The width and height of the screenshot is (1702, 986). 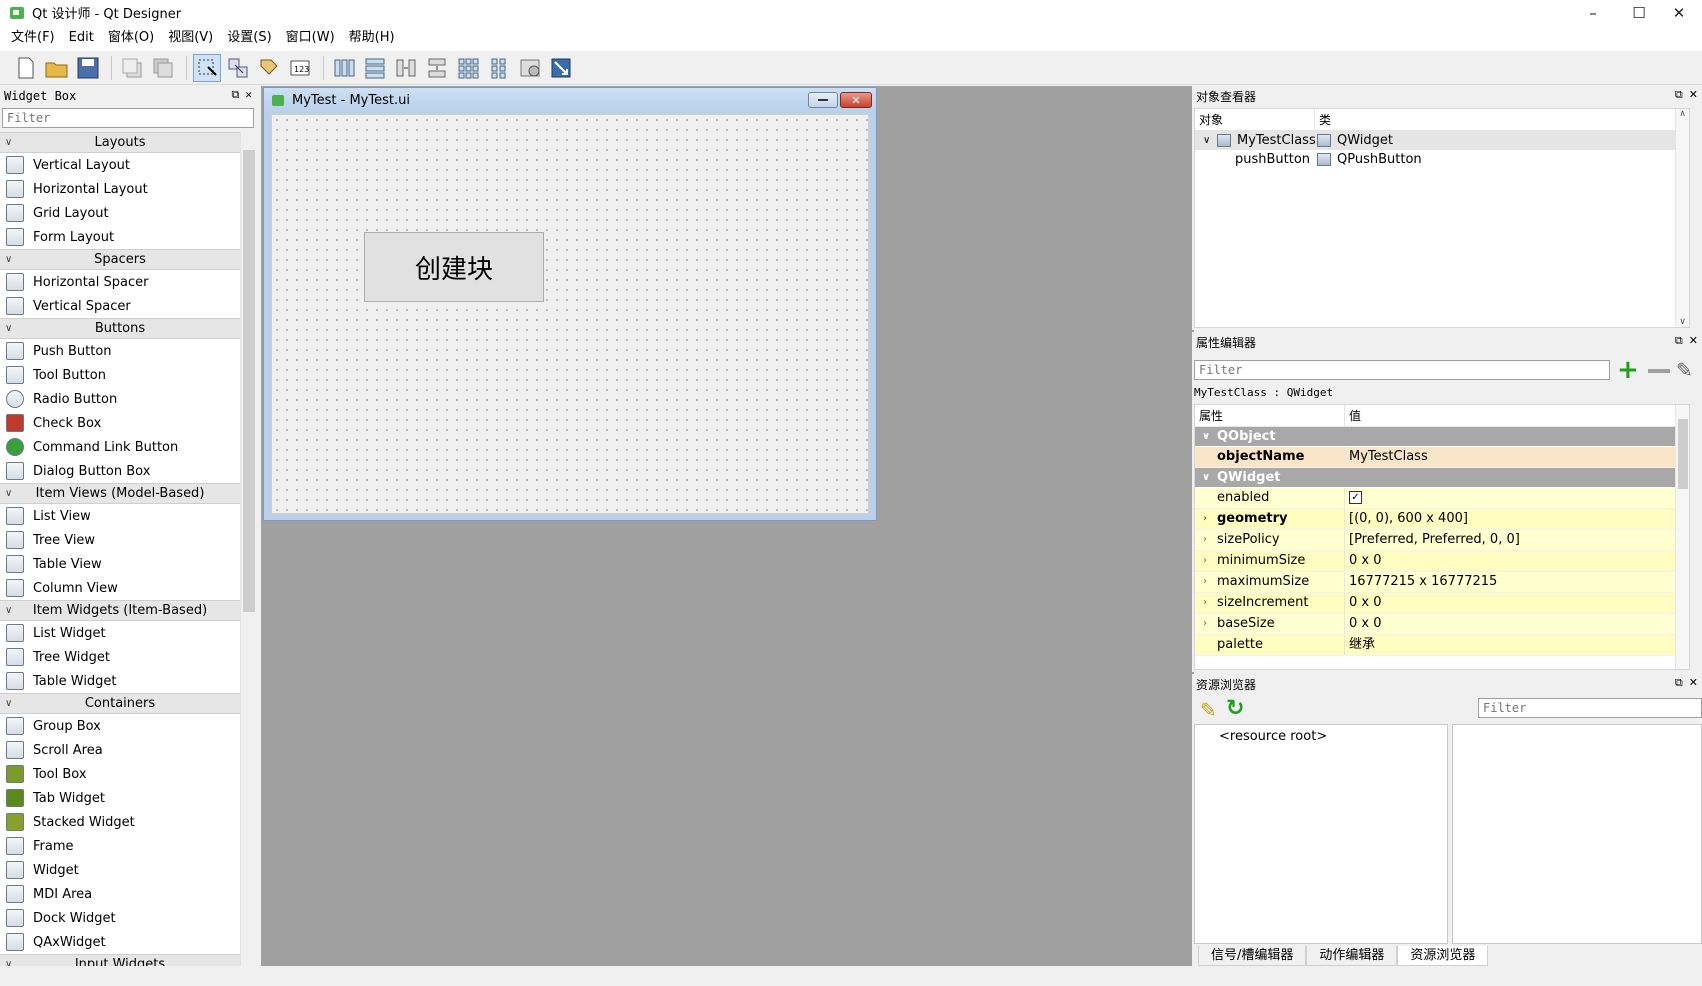 I want to click on table-row: › maximumSize 16777215 x 16777215, so click(x=1442, y=582).